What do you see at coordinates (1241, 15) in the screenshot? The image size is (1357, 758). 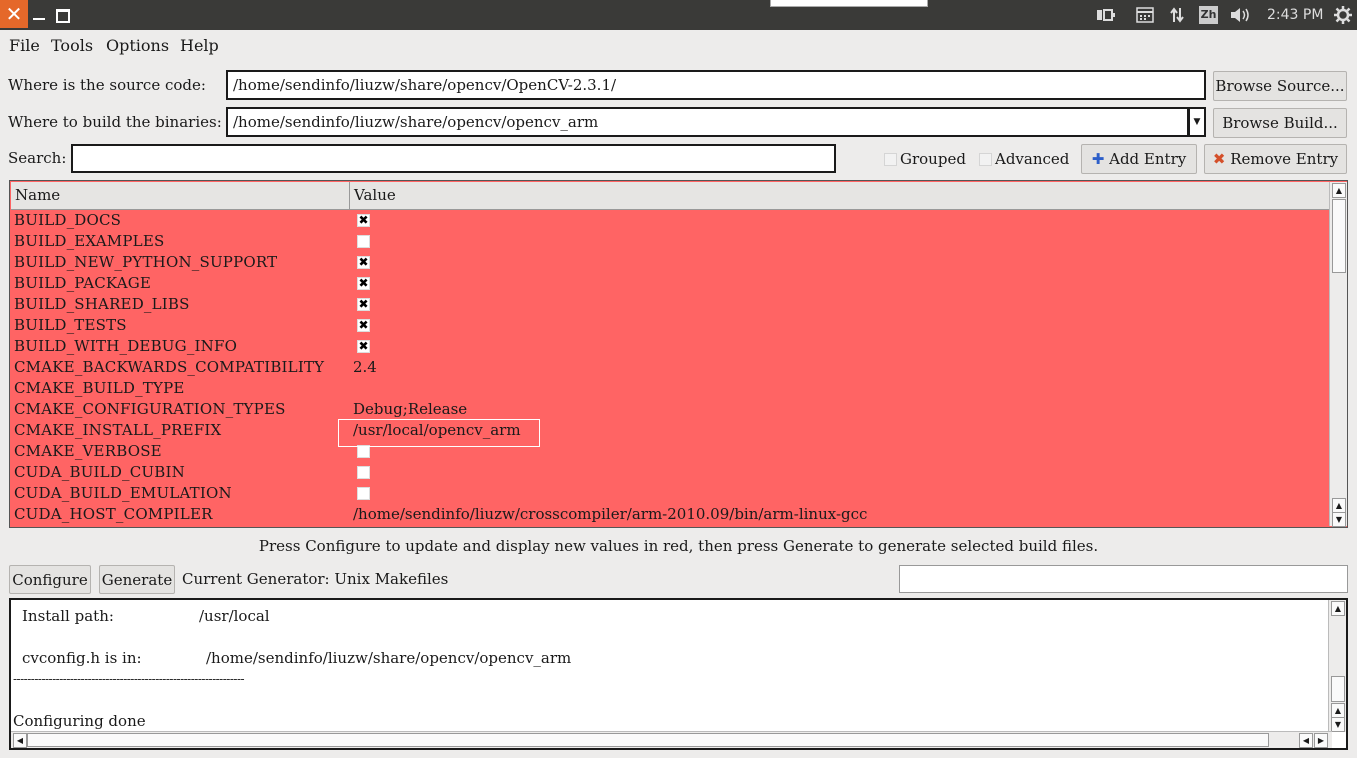 I see `volume-icon` at bounding box center [1241, 15].